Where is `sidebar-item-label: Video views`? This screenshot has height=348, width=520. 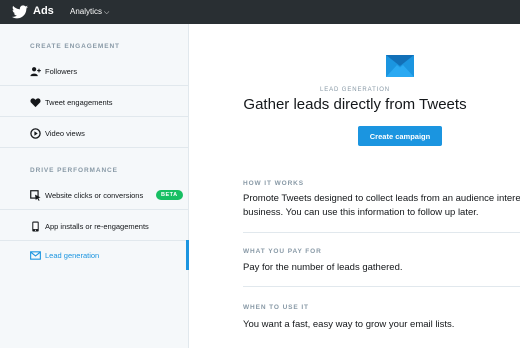 sidebar-item-label: Video views is located at coordinates (65, 133).